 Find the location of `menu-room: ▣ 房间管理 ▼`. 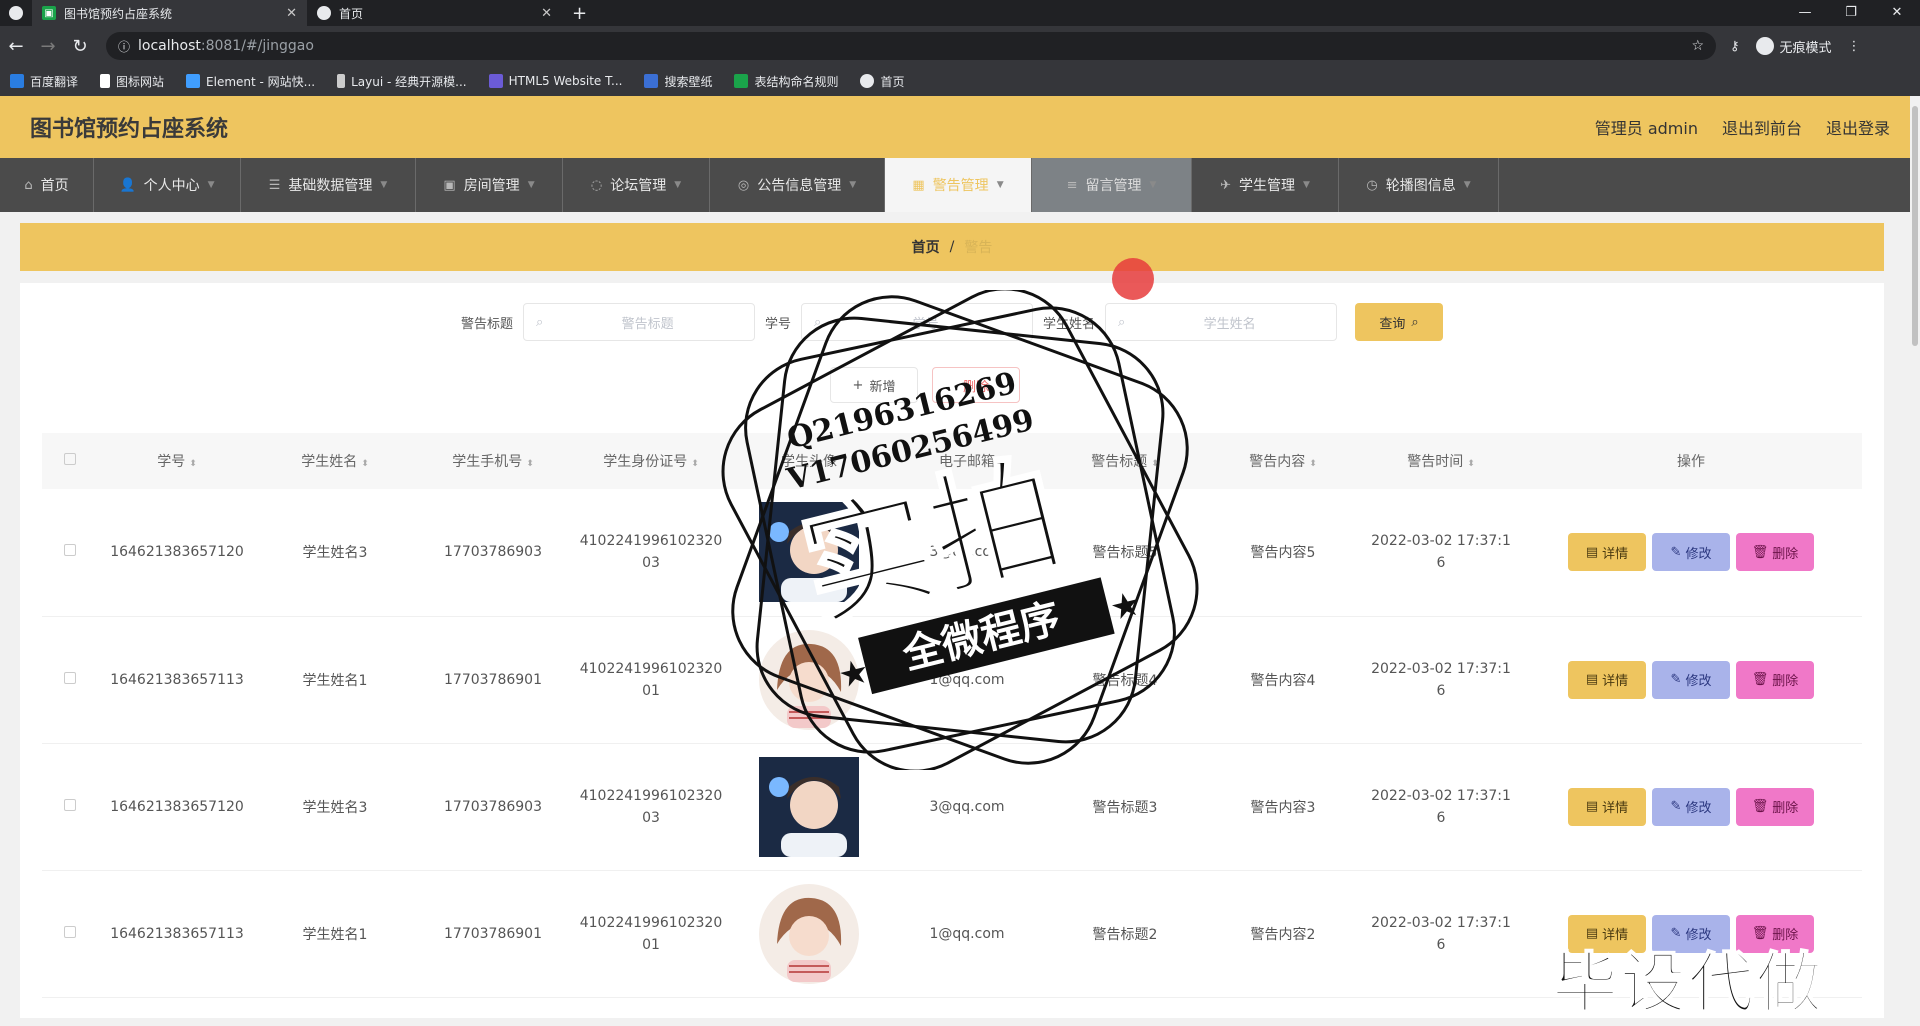

menu-room: ▣ 房间管理 ▼ is located at coordinates (489, 185).